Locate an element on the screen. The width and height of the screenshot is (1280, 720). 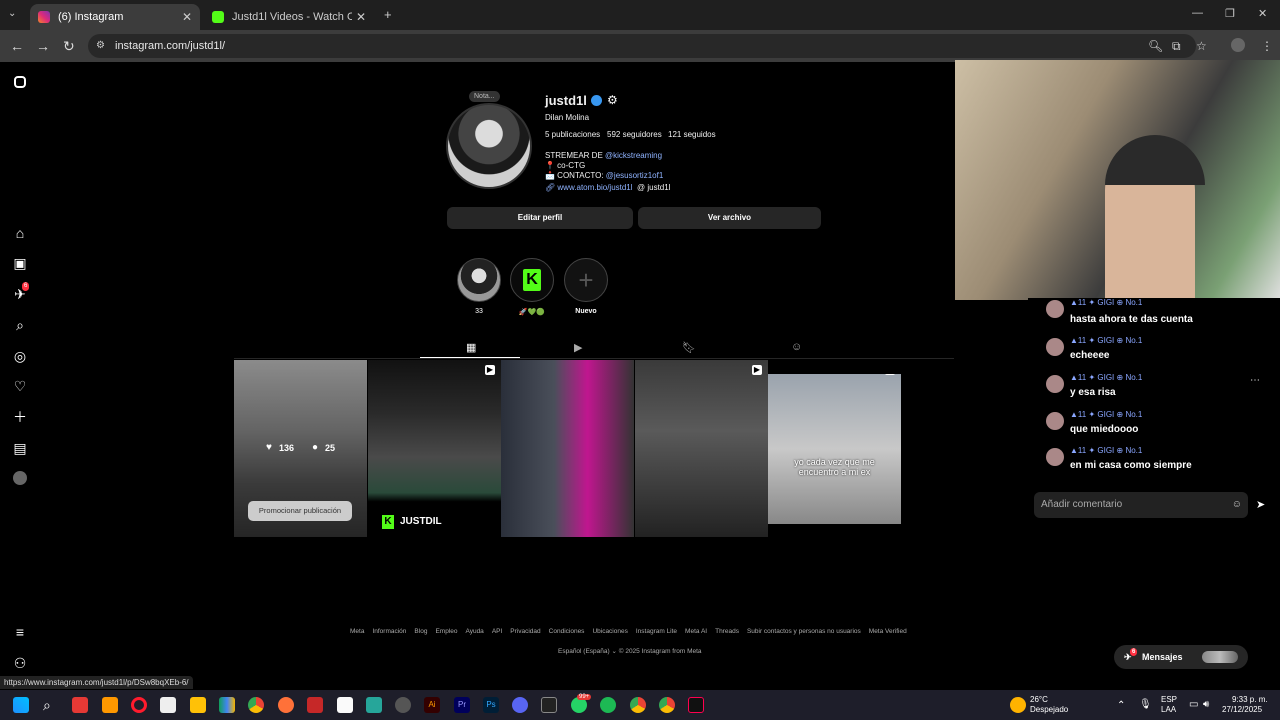
drive-icon is located at coordinates (227, 705).